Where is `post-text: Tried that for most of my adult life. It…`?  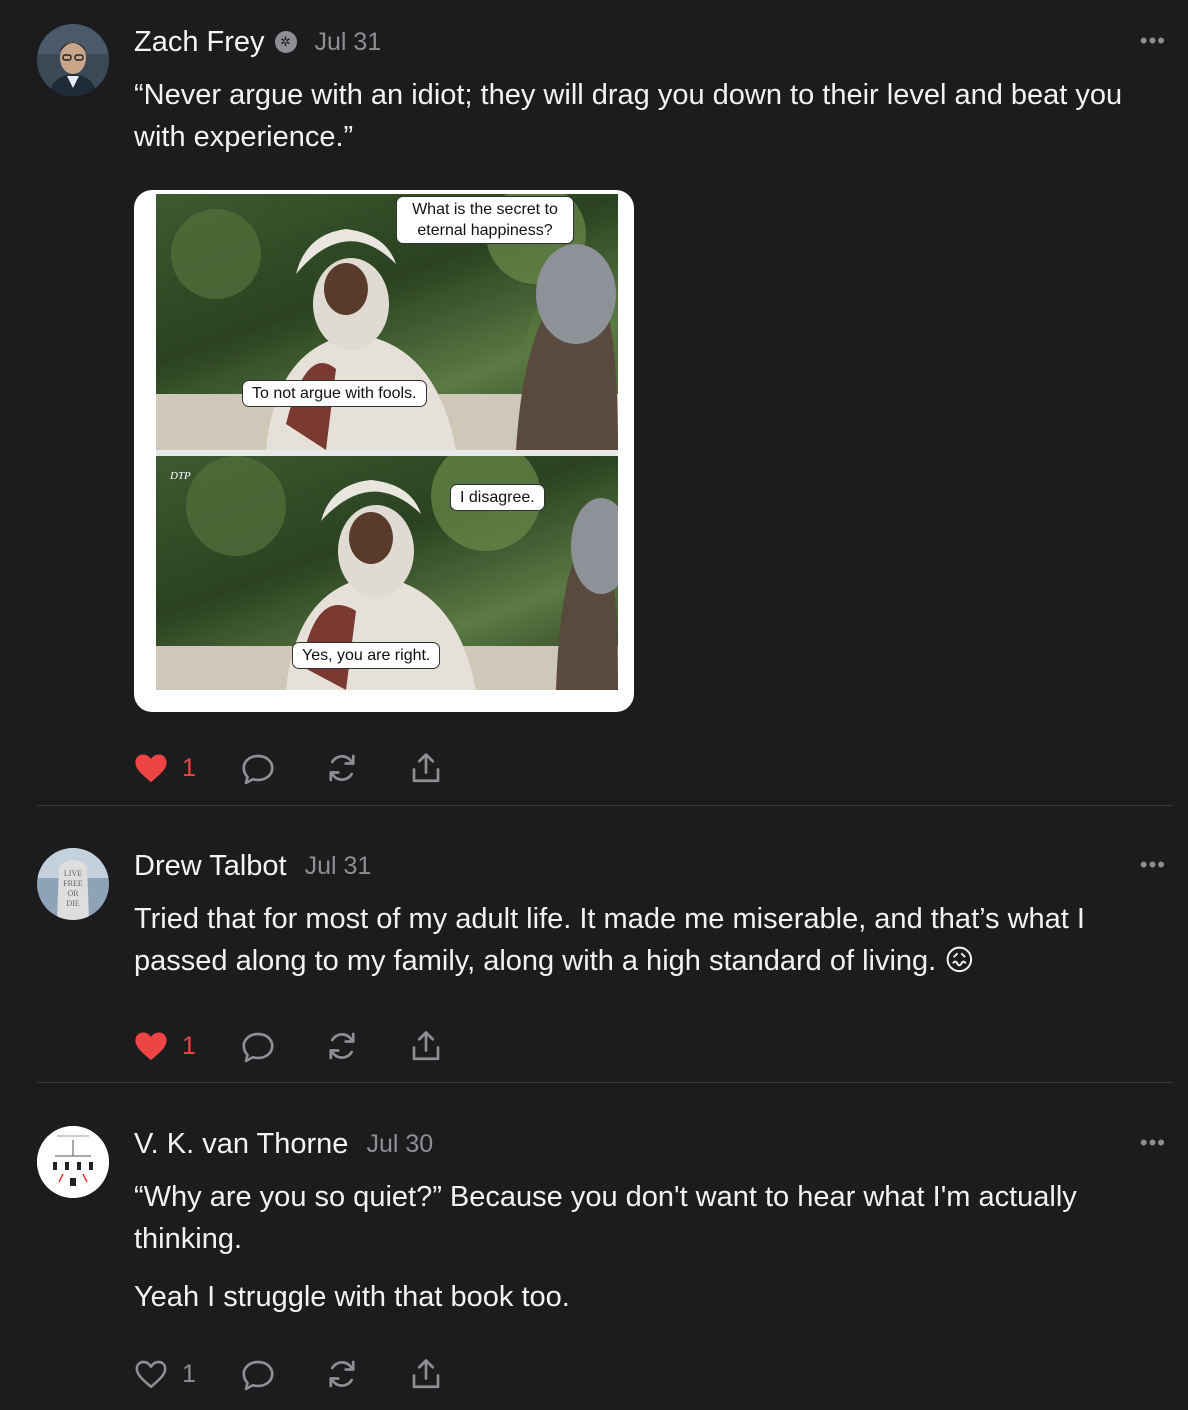 post-text: Tried that for most of my adult life. It… is located at coordinates (609, 940).